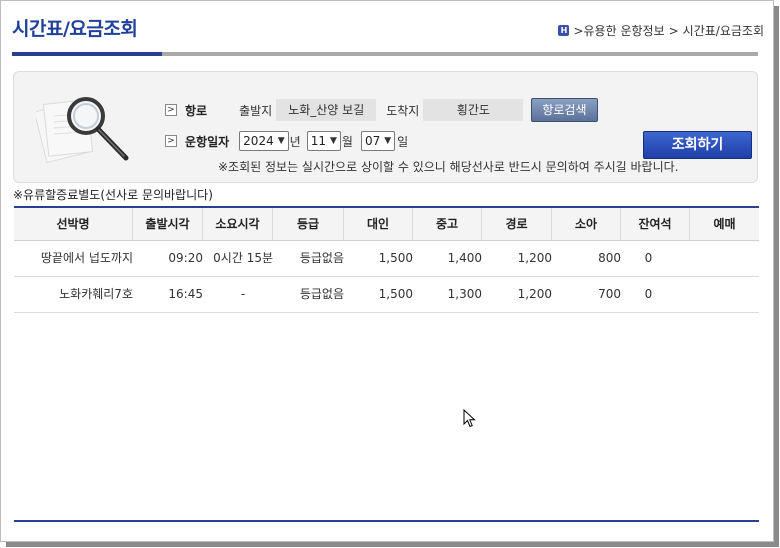  Describe the element at coordinates (609, 294) in the screenshot. I see `cell-child: 700` at that location.